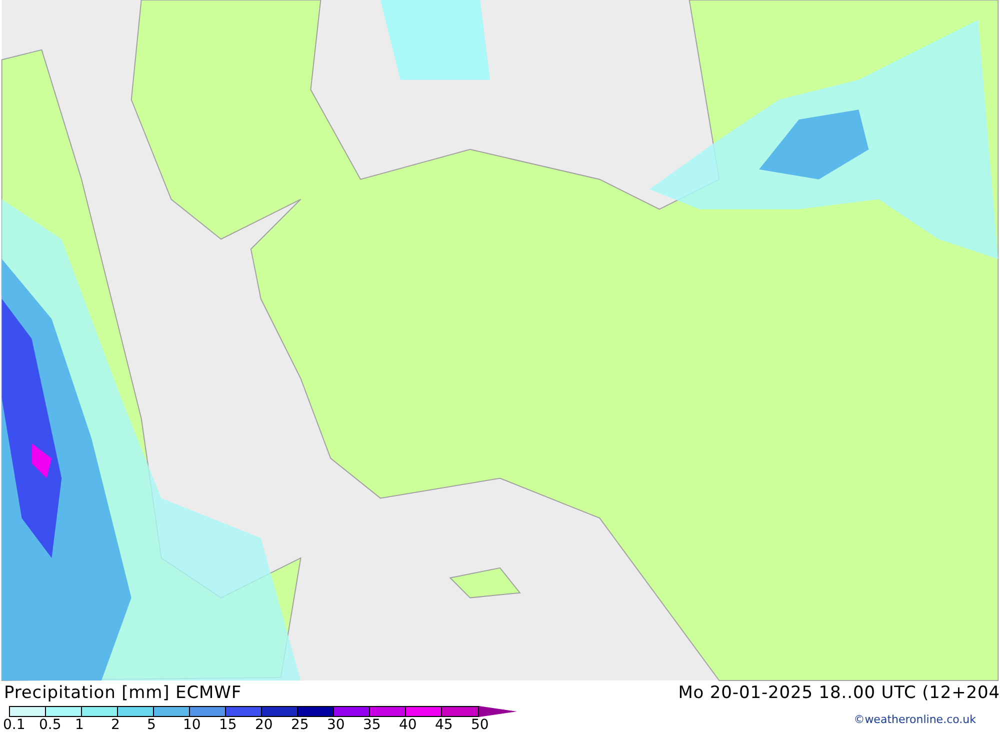  Describe the element at coordinates (300, 725) in the screenshot. I see `legend-label: 25` at that location.